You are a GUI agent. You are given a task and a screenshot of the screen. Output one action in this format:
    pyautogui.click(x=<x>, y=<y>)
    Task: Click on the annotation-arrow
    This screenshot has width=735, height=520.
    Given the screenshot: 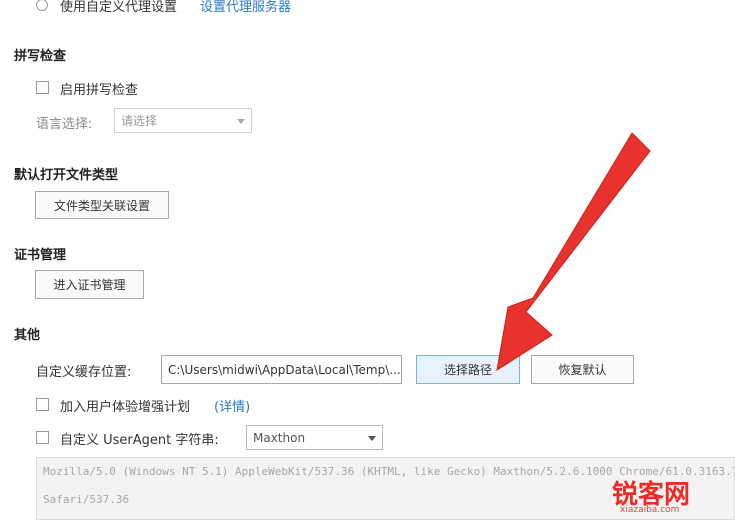 What is the action you would take?
    pyautogui.click(x=573, y=252)
    